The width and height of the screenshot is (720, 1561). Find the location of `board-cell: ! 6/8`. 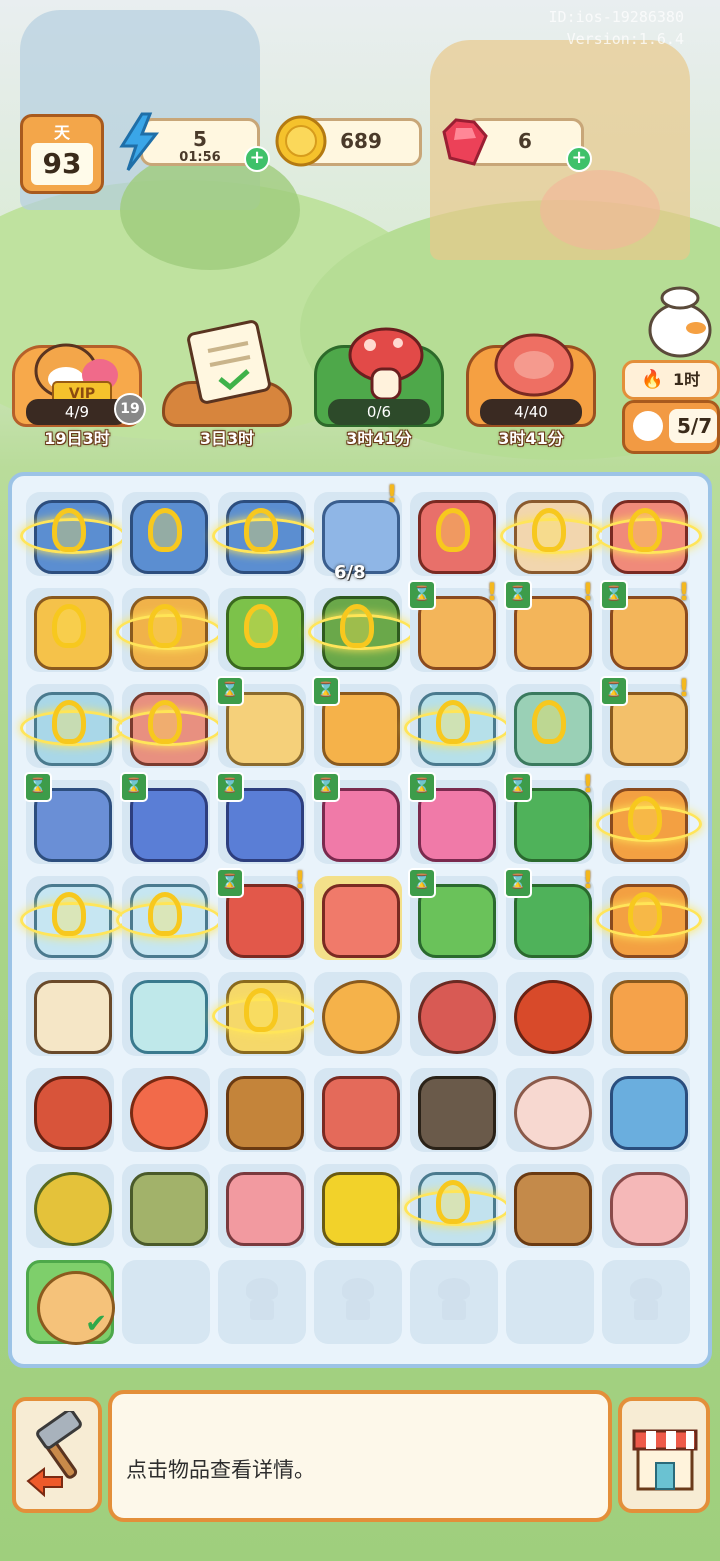

board-cell: ! 6/8 is located at coordinates (358, 531).